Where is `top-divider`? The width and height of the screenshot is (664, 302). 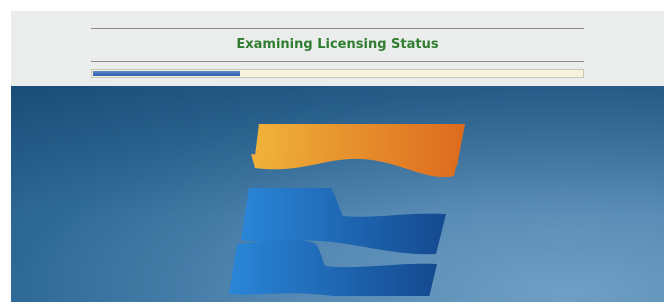
top-divider is located at coordinates (337, 28).